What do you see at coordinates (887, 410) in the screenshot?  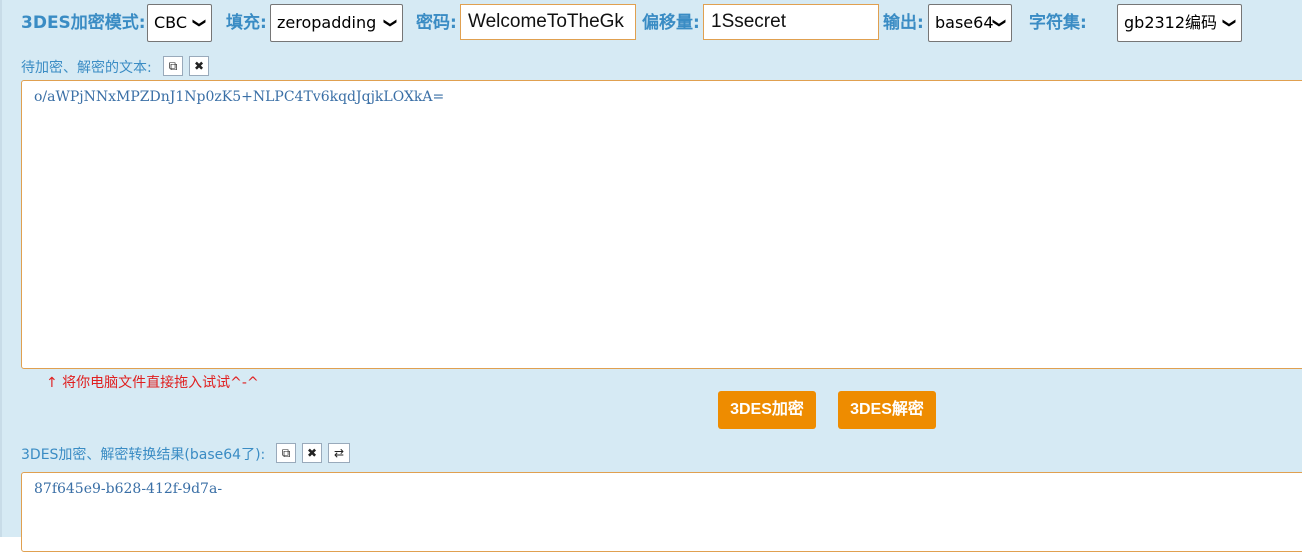 I see `decrypt-button: 3DES解密` at bounding box center [887, 410].